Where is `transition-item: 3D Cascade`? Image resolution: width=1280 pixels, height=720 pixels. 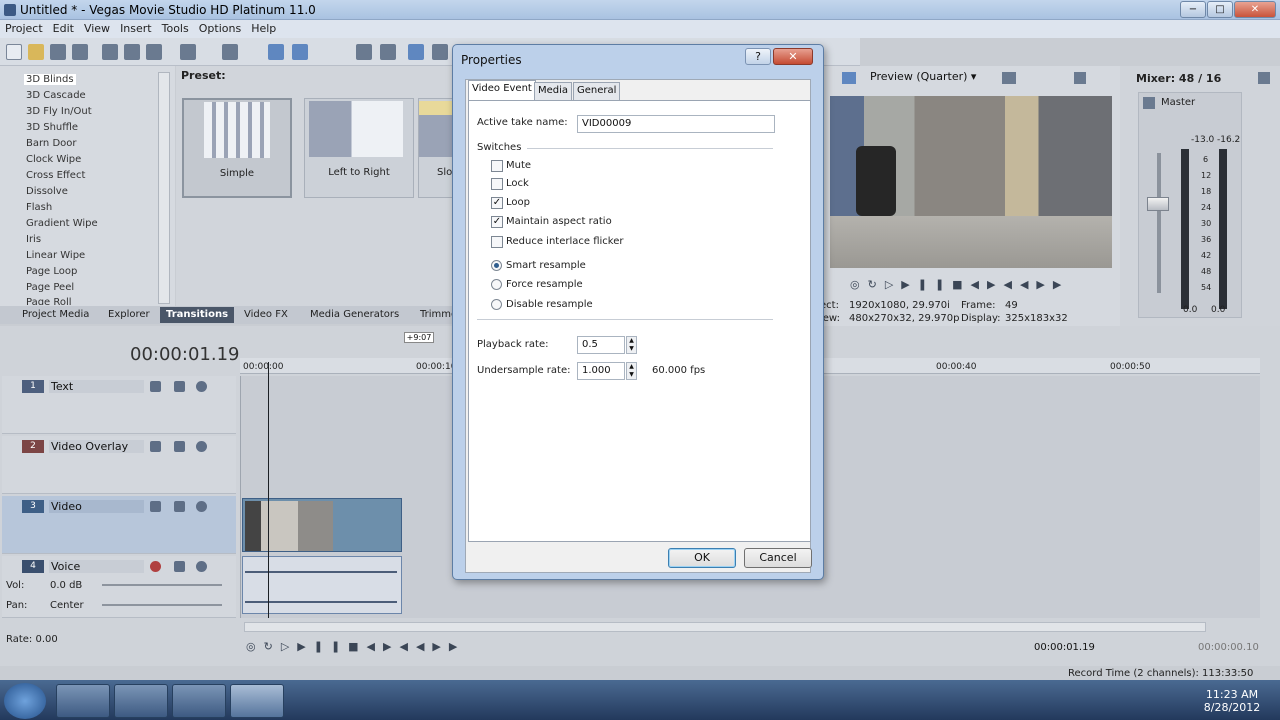 transition-item: 3D Cascade is located at coordinates (56, 95).